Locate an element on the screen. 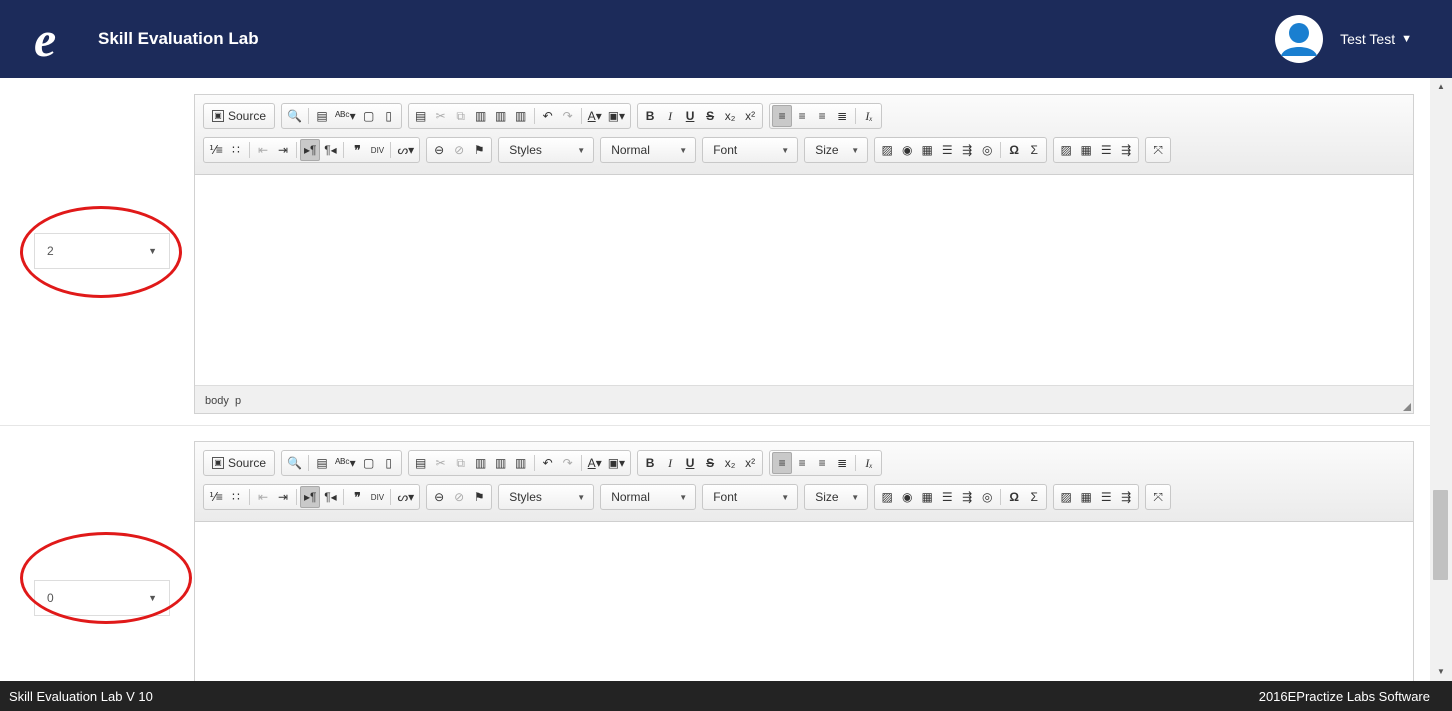 The image size is (1452, 711). align-right-icon: ≡ is located at coordinates (822, 116).